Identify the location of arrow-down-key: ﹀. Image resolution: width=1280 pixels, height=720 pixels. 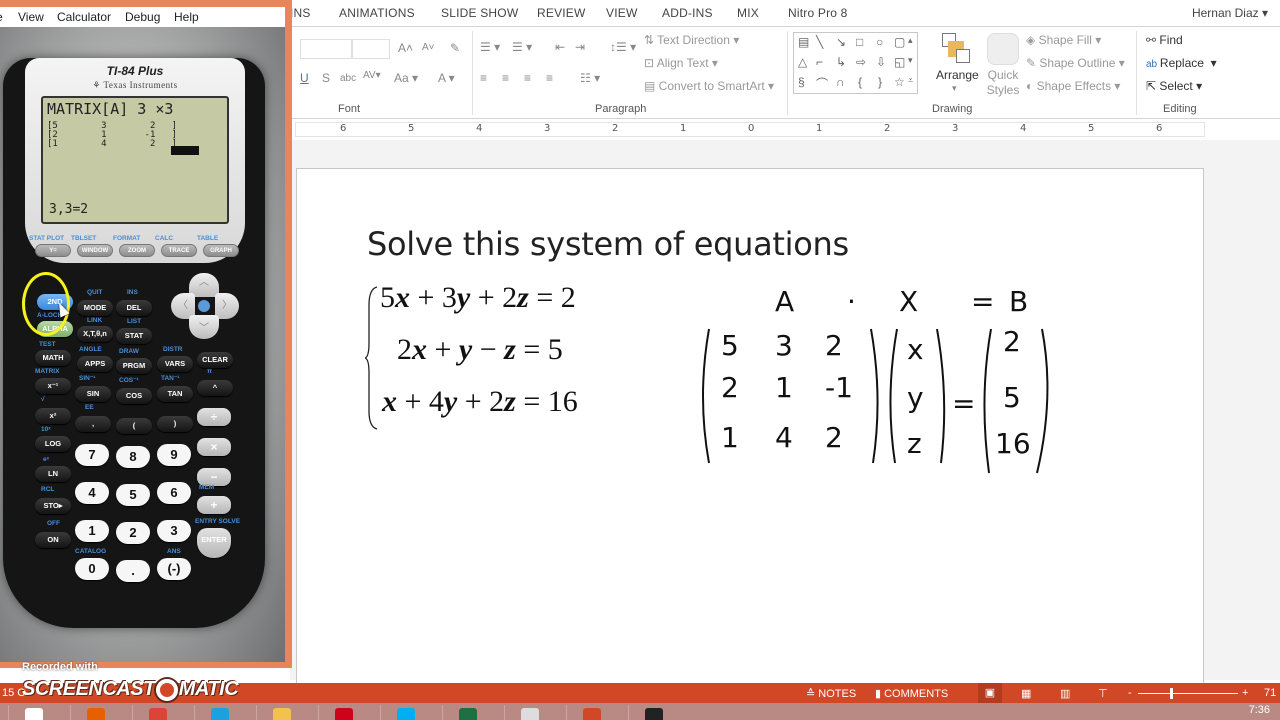
(204, 327).